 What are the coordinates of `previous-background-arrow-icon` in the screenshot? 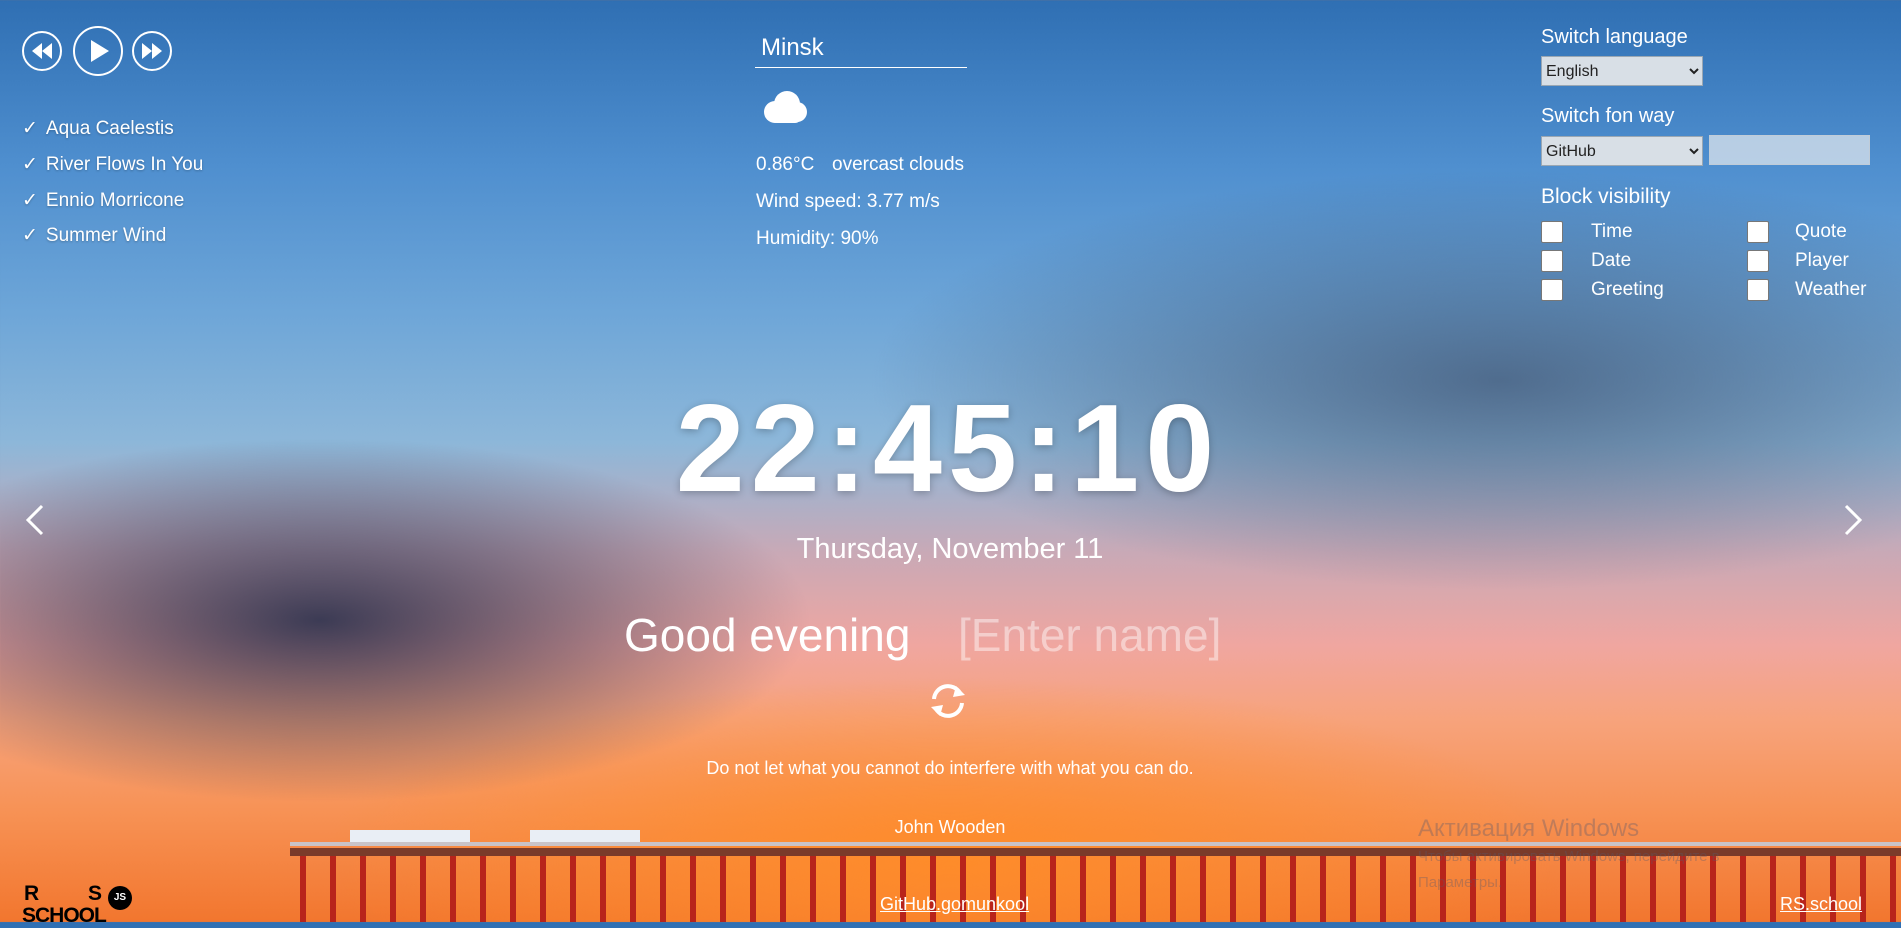 It's located at (35, 520).